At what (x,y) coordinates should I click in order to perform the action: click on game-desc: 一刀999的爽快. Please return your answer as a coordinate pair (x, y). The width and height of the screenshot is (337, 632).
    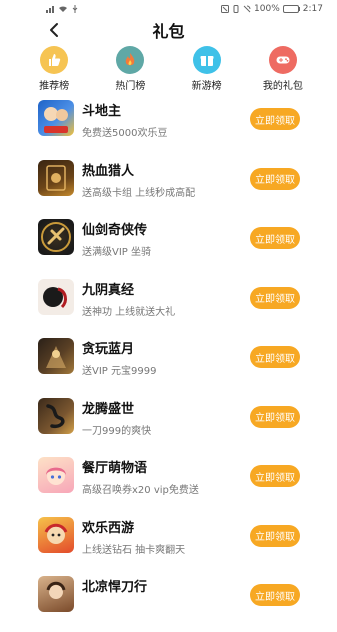
    Looking at the image, I should click on (117, 431).